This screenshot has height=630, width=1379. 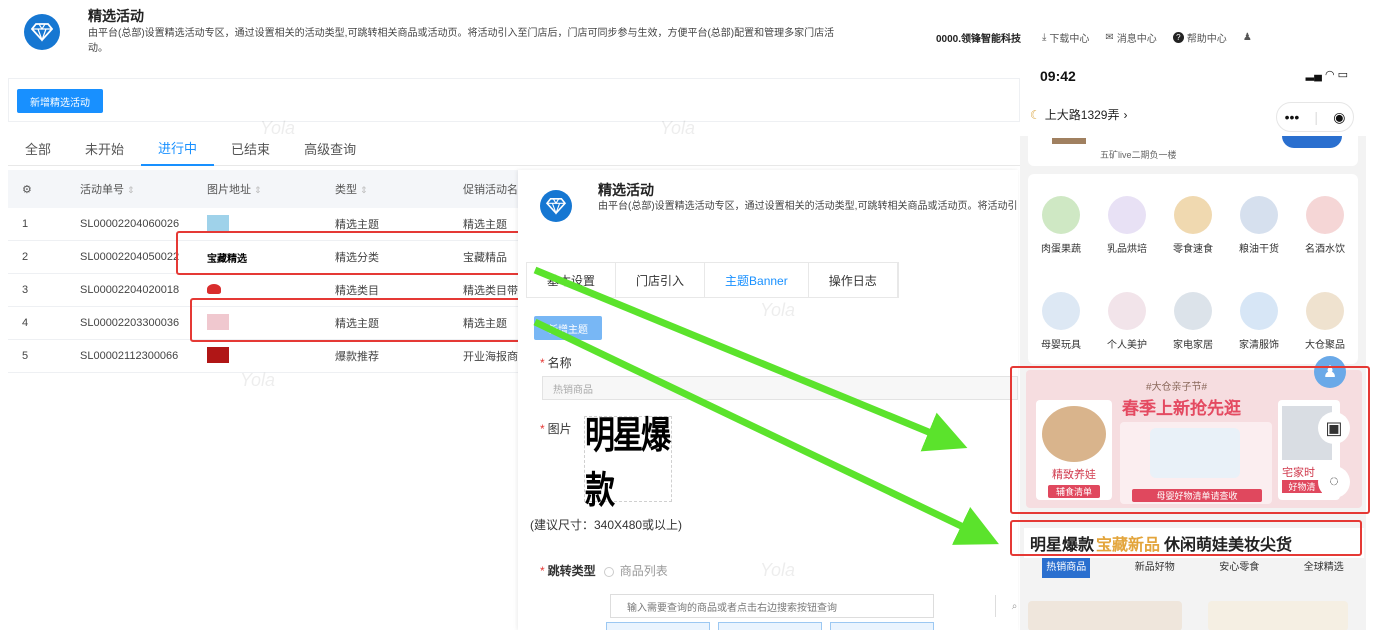 I want to click on category-item: 粮油干货, so click(x=1259, y=225).